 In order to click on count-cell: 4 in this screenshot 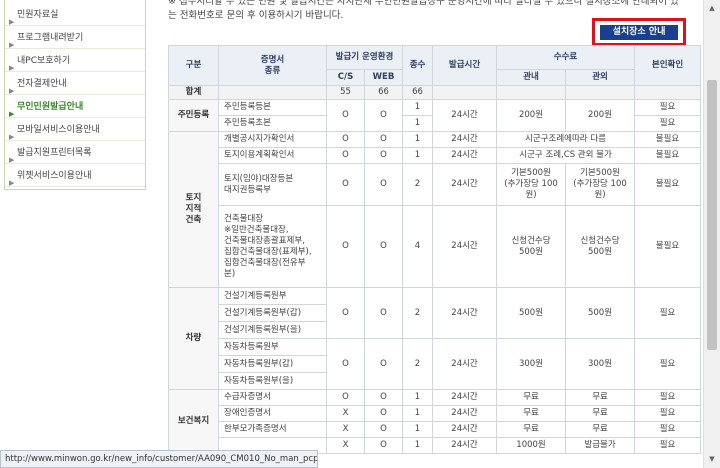, I will do `click(418, 246)`.